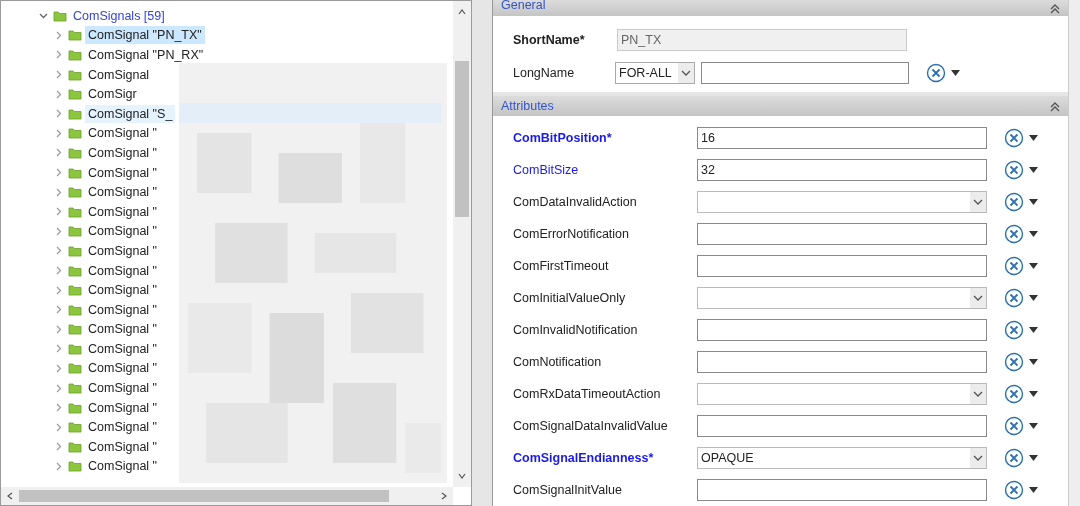  I want to click on input-field: 32, so click(842, 170).